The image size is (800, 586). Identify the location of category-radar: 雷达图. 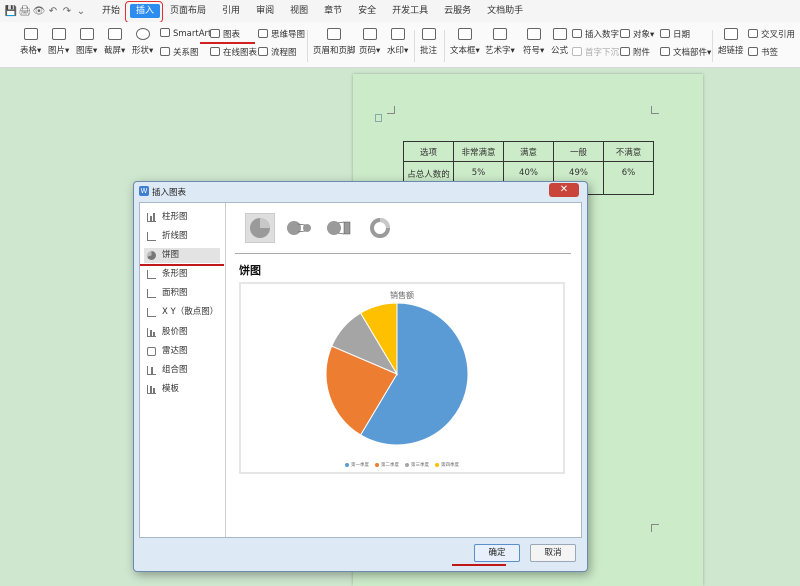
(182, 351).